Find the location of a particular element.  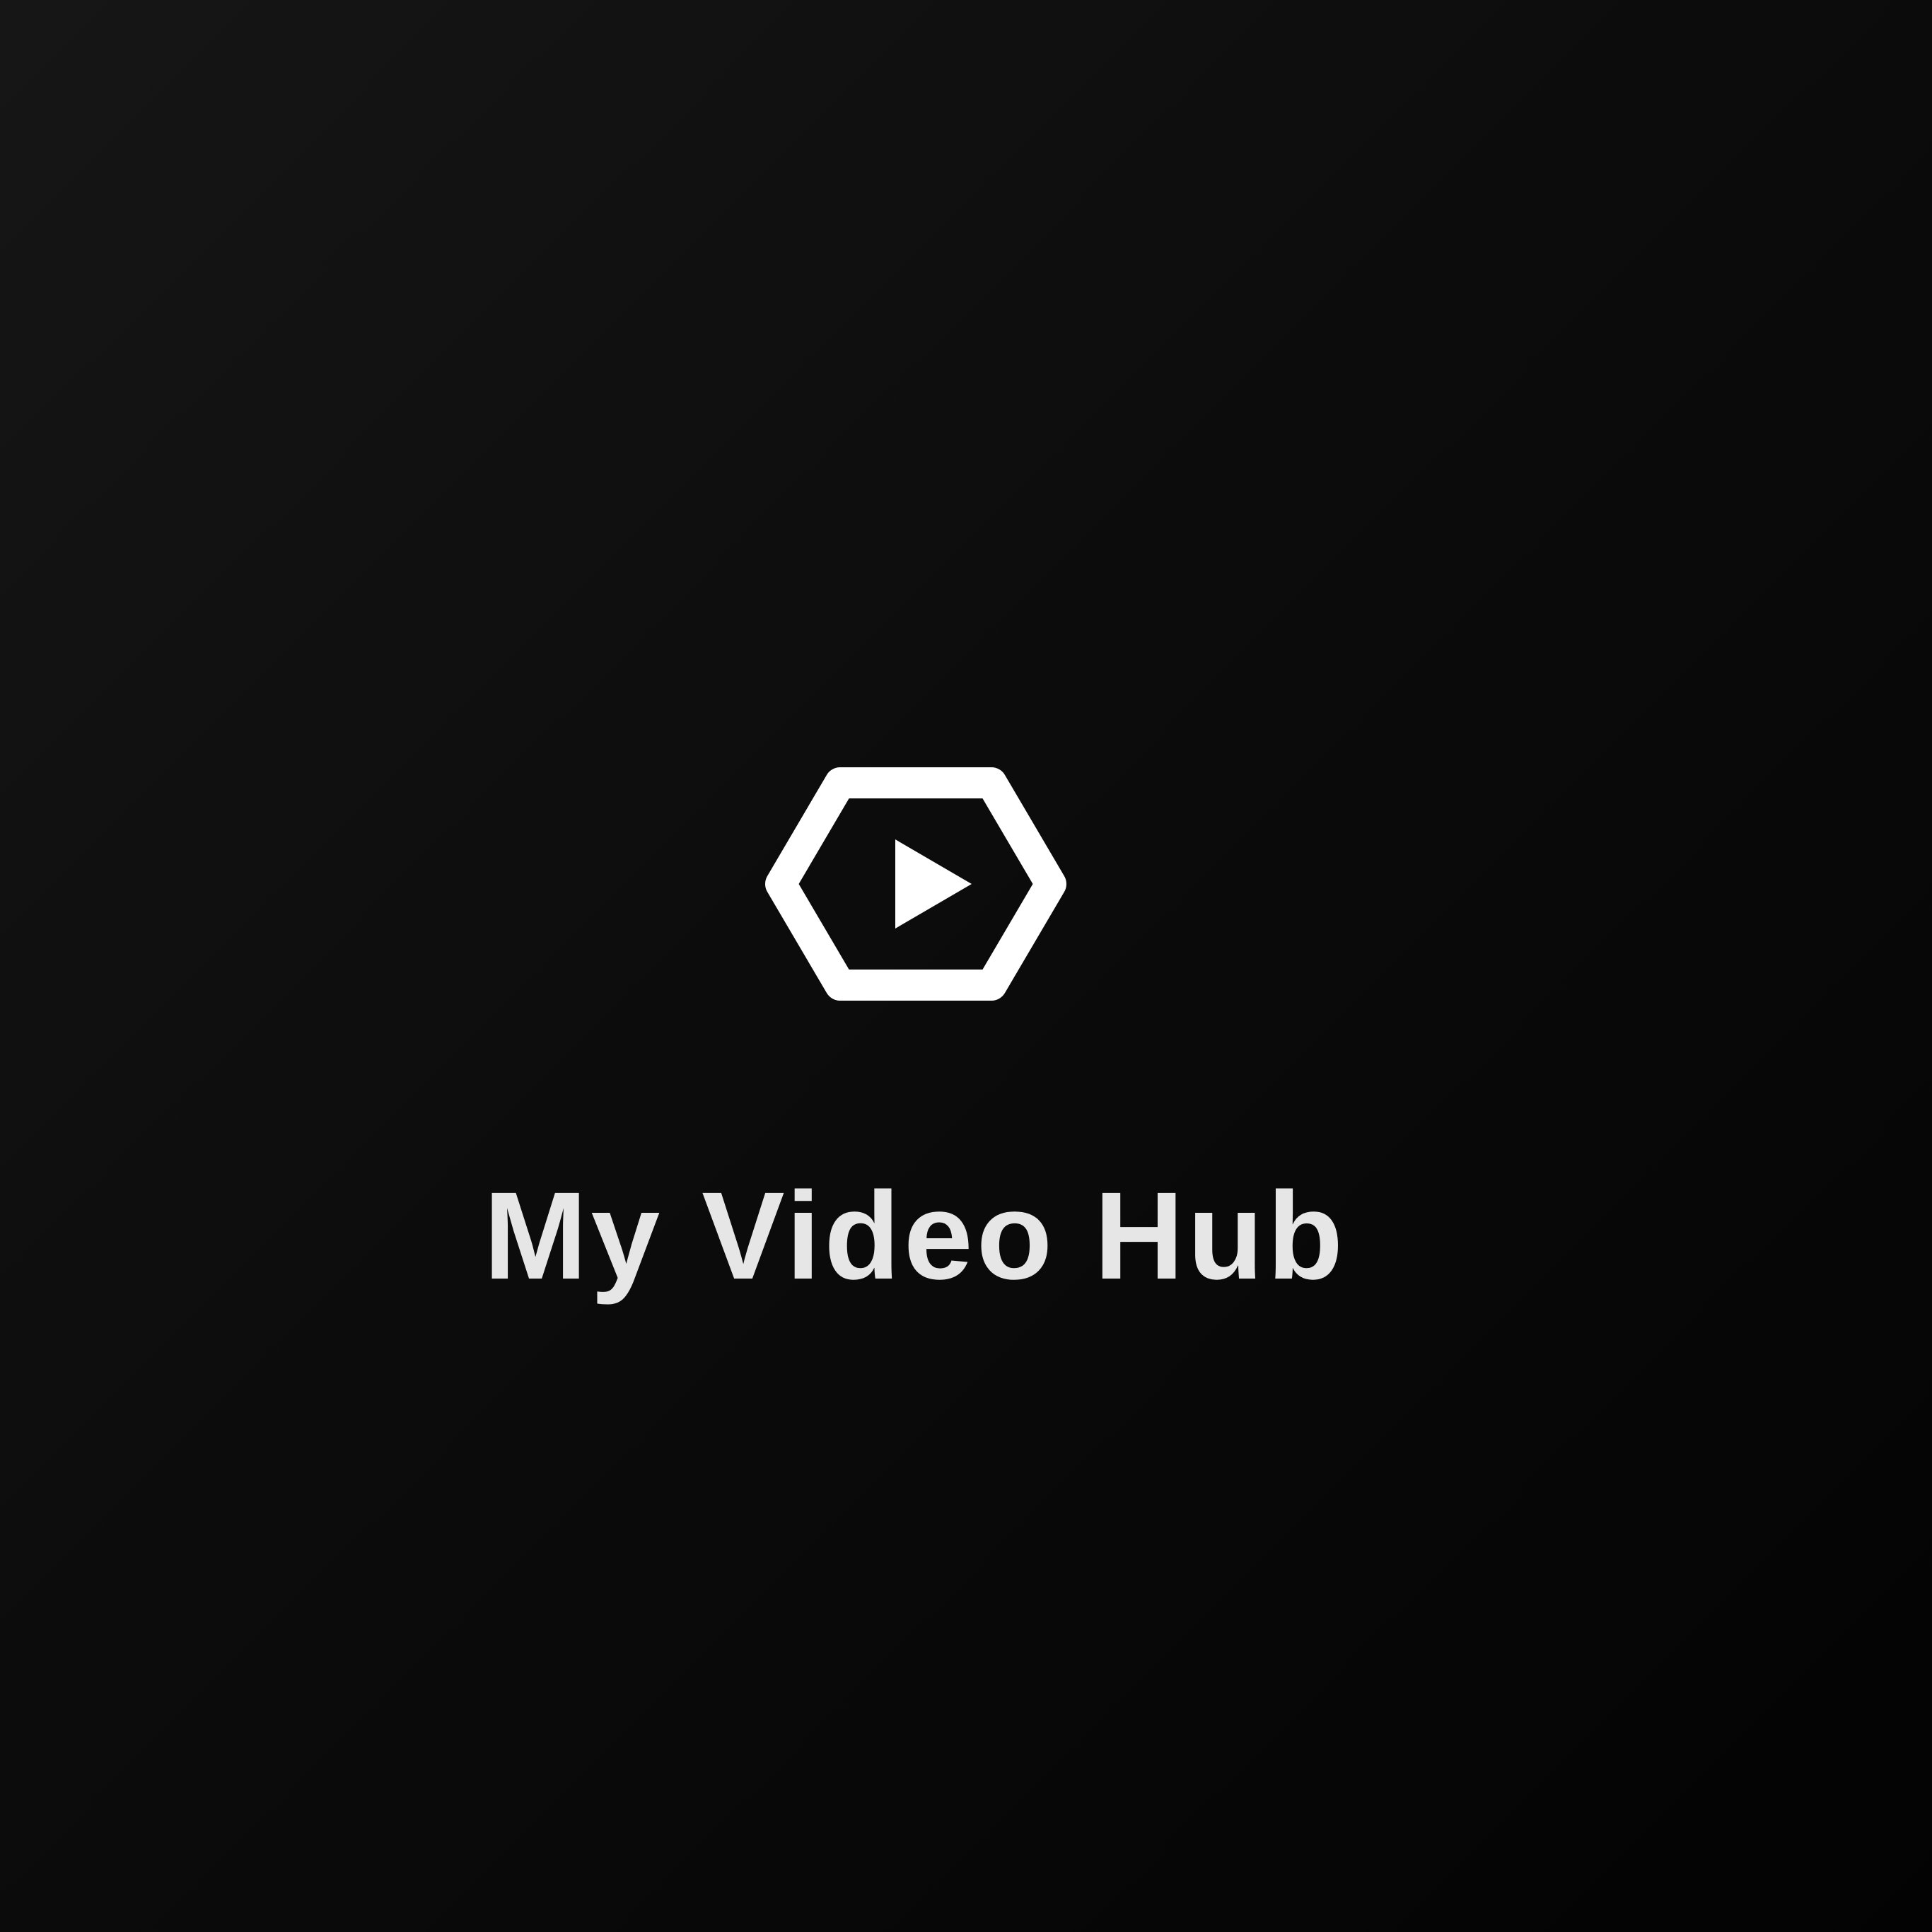

hexagon-play-icon is located at coordinates (915, 884).